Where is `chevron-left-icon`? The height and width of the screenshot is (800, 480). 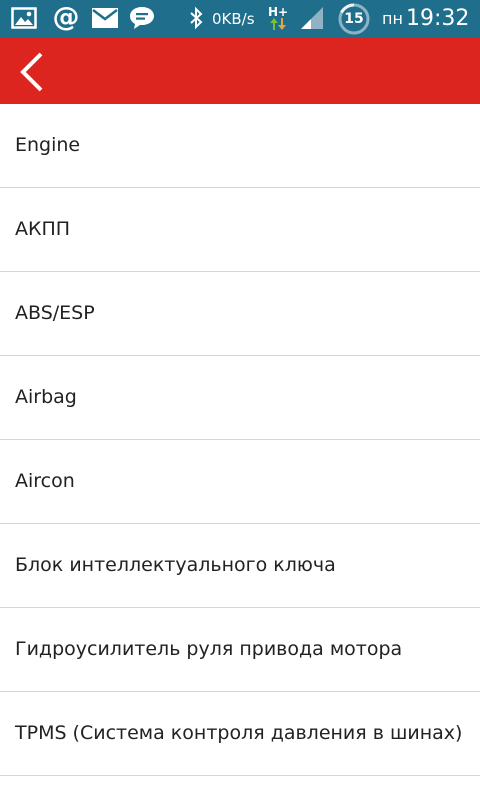 chevron-left-icon is located at coordinates (31, 72).